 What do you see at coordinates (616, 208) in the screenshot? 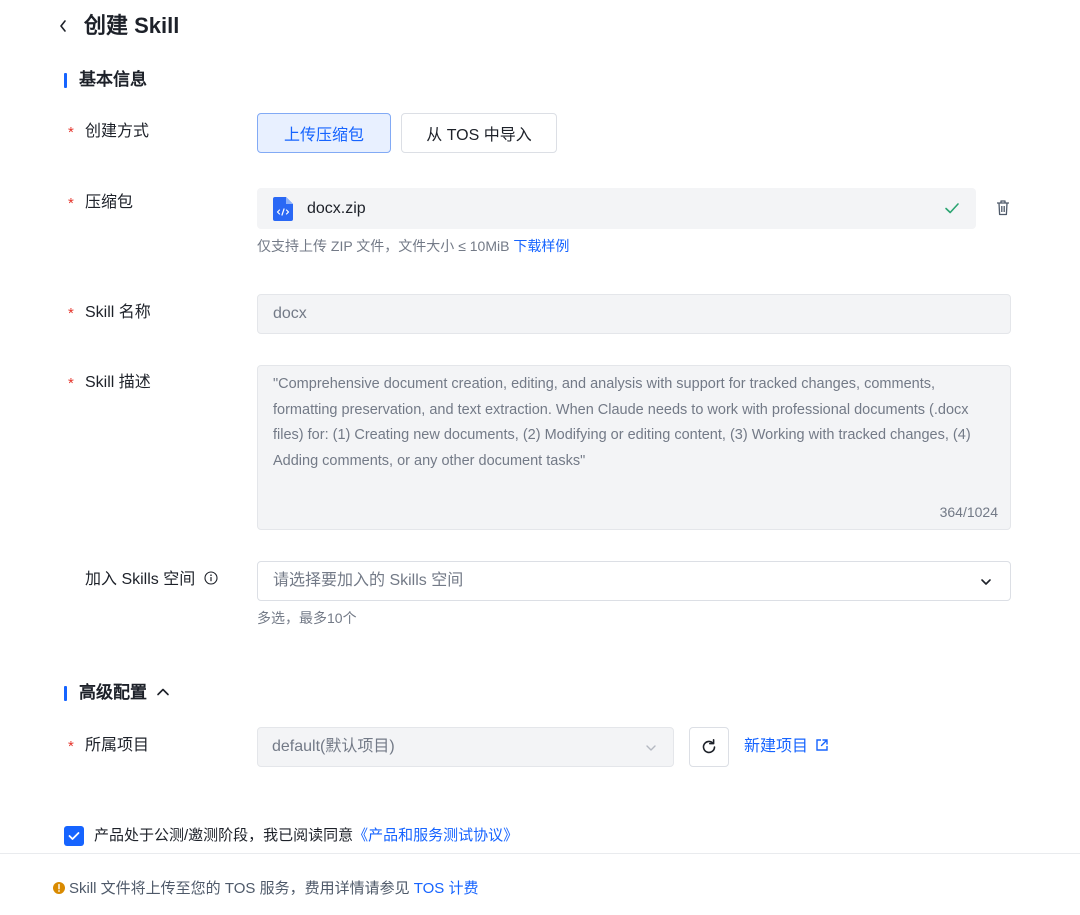
I see `uploaded-file-row: docx.zip` at bounding box center [616, 208].